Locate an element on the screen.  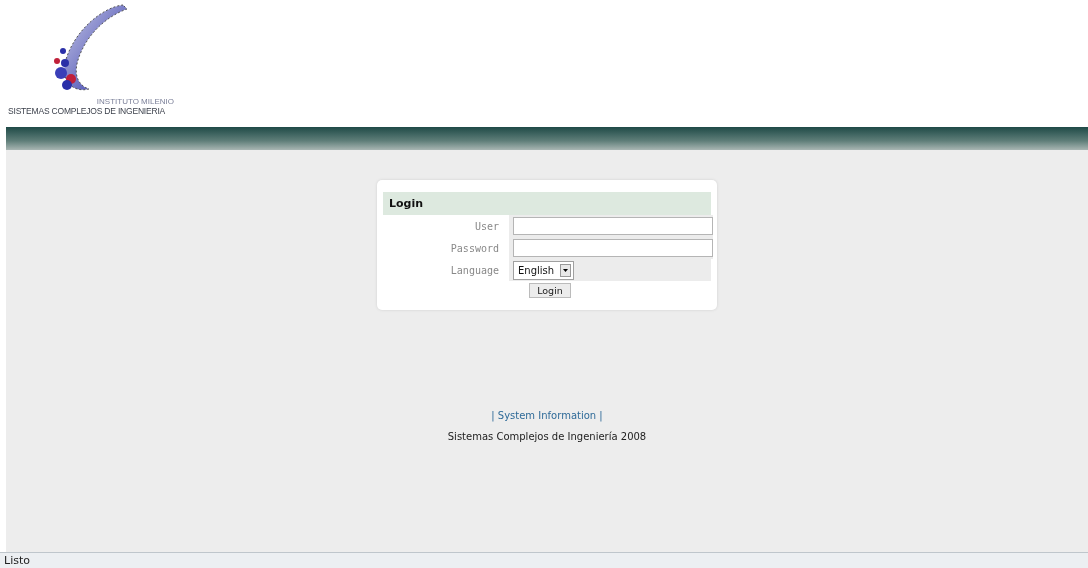
login-title: Login is located at coordinates (547, 203).